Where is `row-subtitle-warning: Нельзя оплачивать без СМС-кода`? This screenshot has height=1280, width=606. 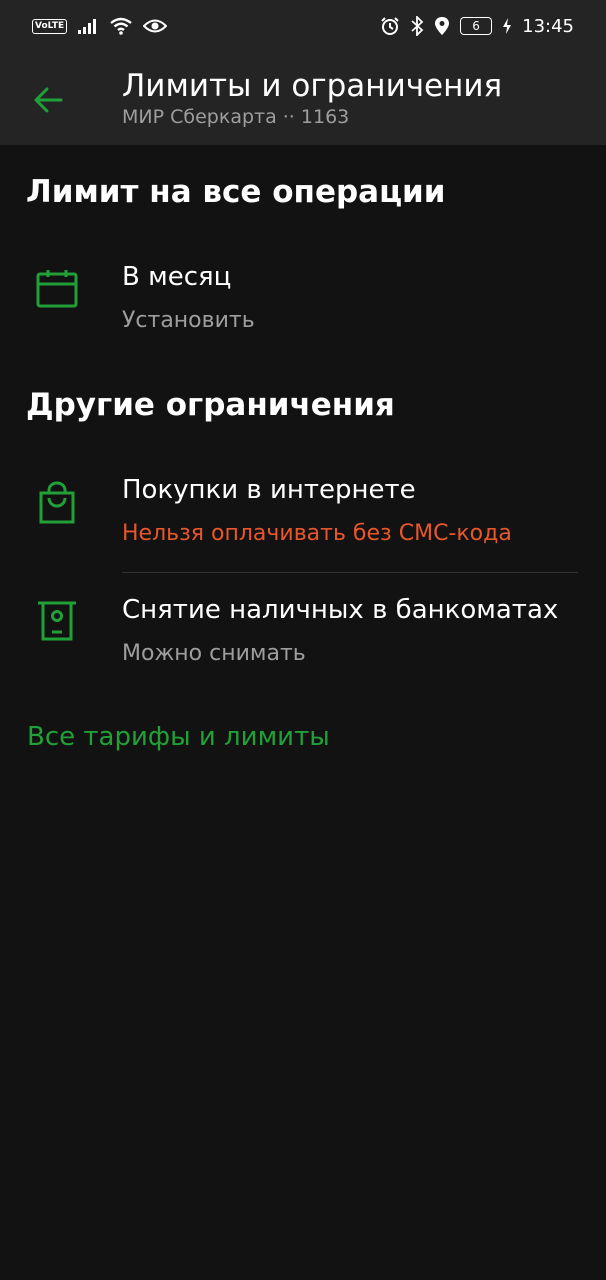 row-subtitle-warning: Нельзя оплачивать без СМС-кода is located at coordinates (317, 533).